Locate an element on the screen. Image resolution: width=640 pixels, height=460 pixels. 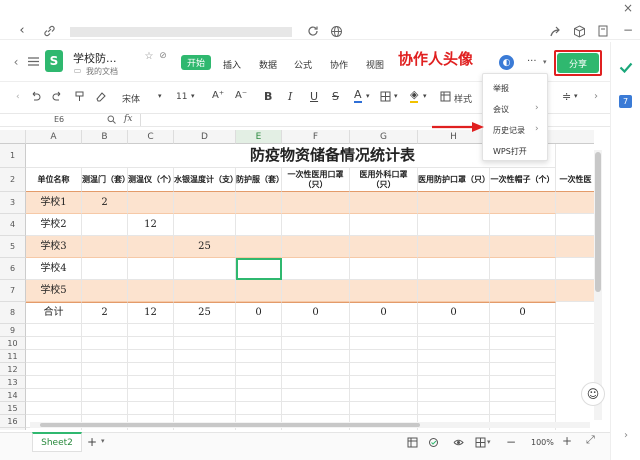
menu-collaborate: 协作 is located at coordinates (339, 64).